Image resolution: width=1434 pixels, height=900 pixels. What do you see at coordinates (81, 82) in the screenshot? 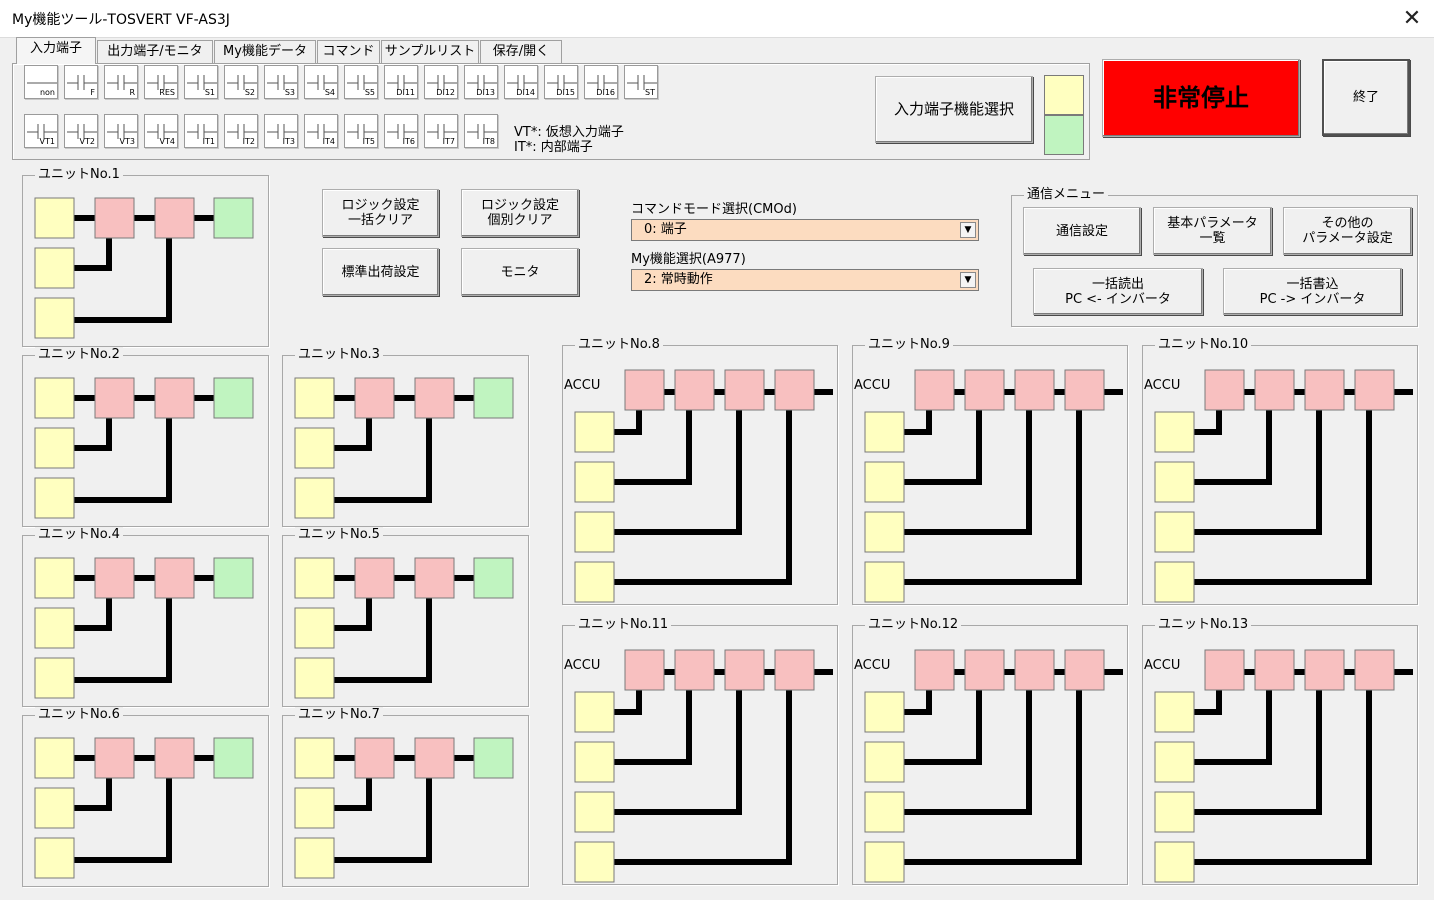
I see `terminal-f: F` at bounding box center [81, 82].